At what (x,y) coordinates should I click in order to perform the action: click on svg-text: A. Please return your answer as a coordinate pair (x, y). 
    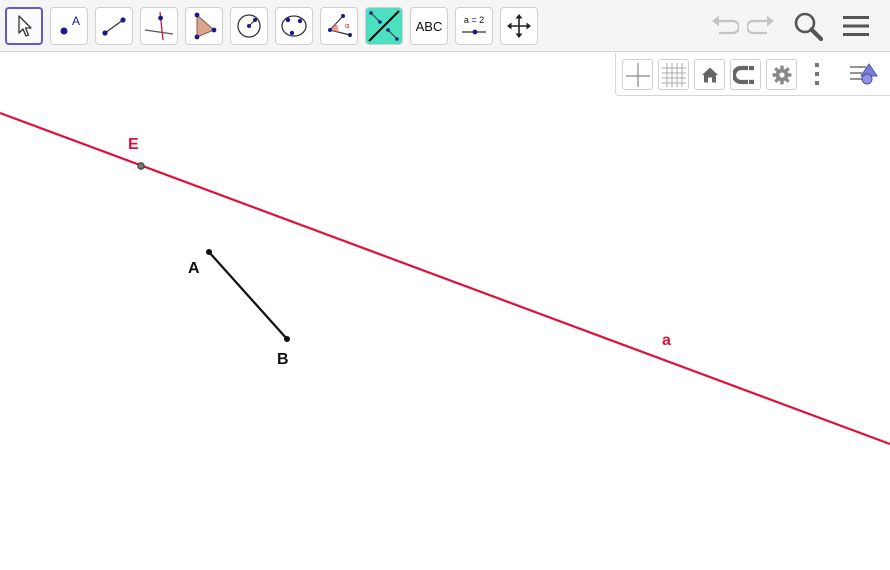
    Looking at the image, I should click on (76, 21).